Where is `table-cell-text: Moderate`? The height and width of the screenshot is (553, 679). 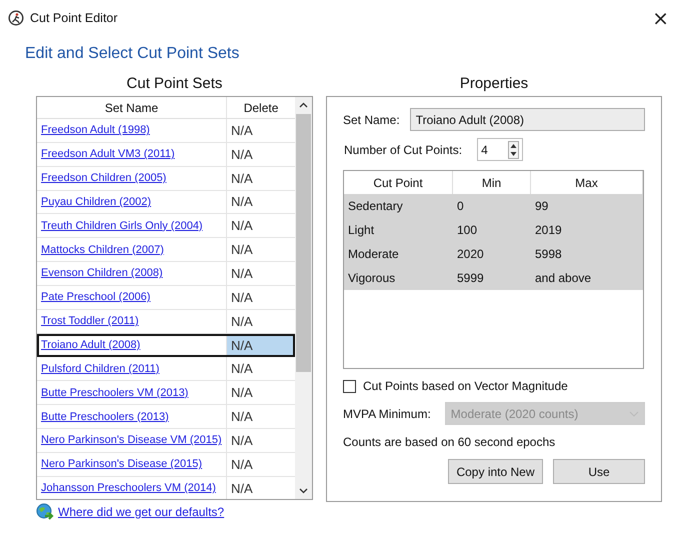 table-cell-text: Moderate is located at coordinates (373, 254).